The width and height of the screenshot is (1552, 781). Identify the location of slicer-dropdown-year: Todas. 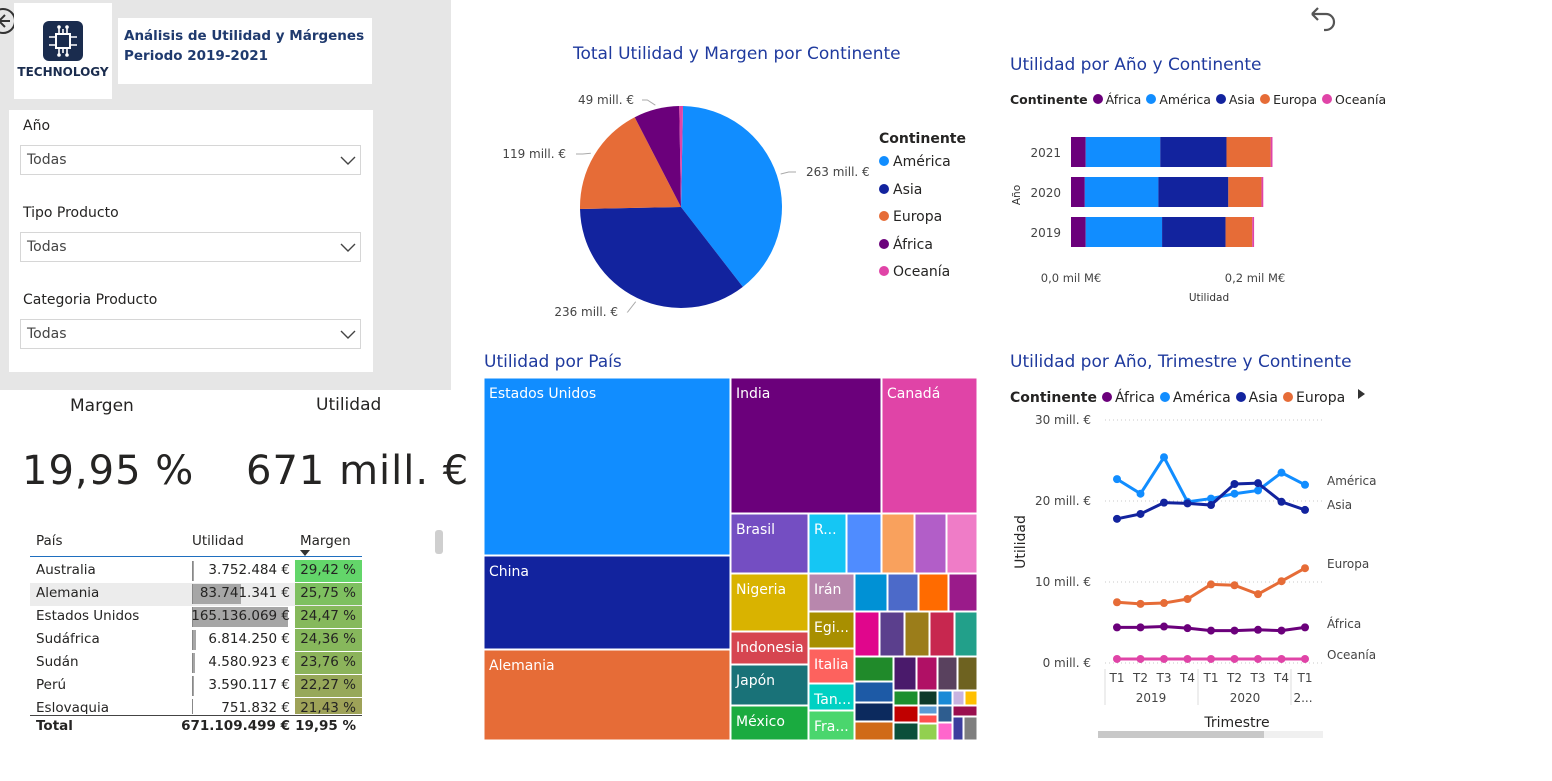
(190, 160).